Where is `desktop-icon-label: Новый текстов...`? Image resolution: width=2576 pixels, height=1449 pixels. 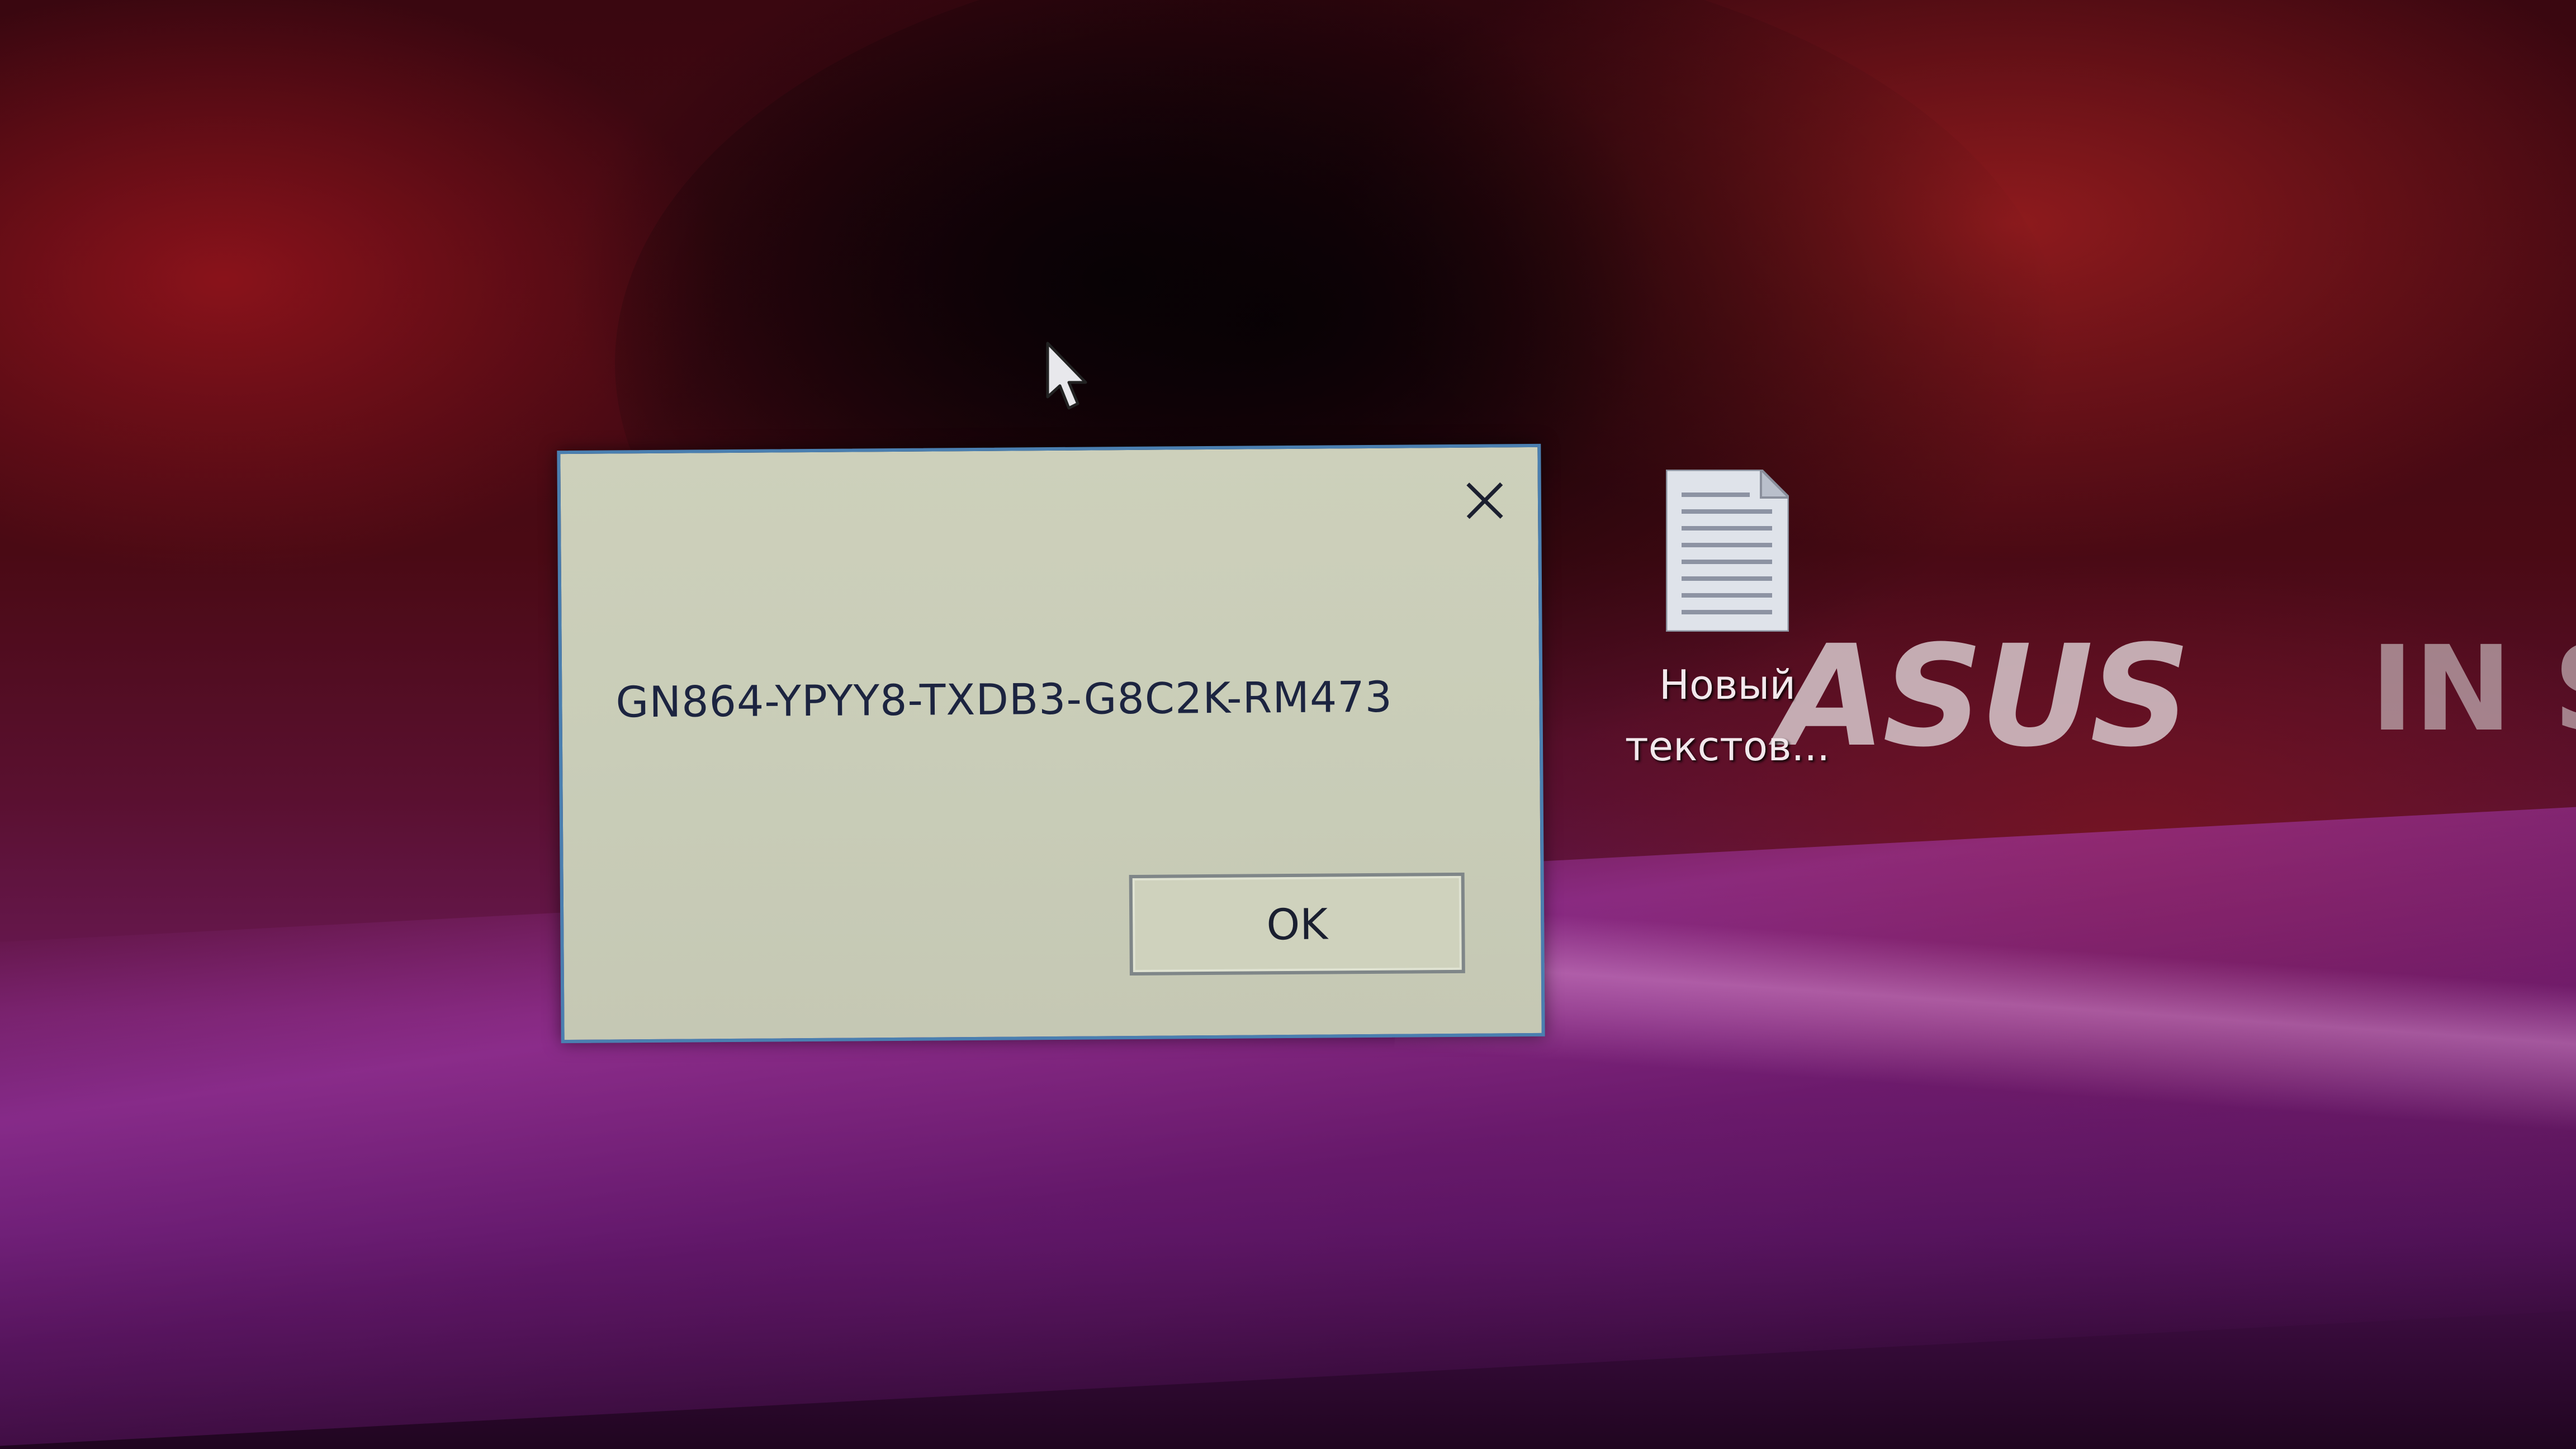 desktop-icon-label: Новый текстов... is located at coordinates (1728, 715).